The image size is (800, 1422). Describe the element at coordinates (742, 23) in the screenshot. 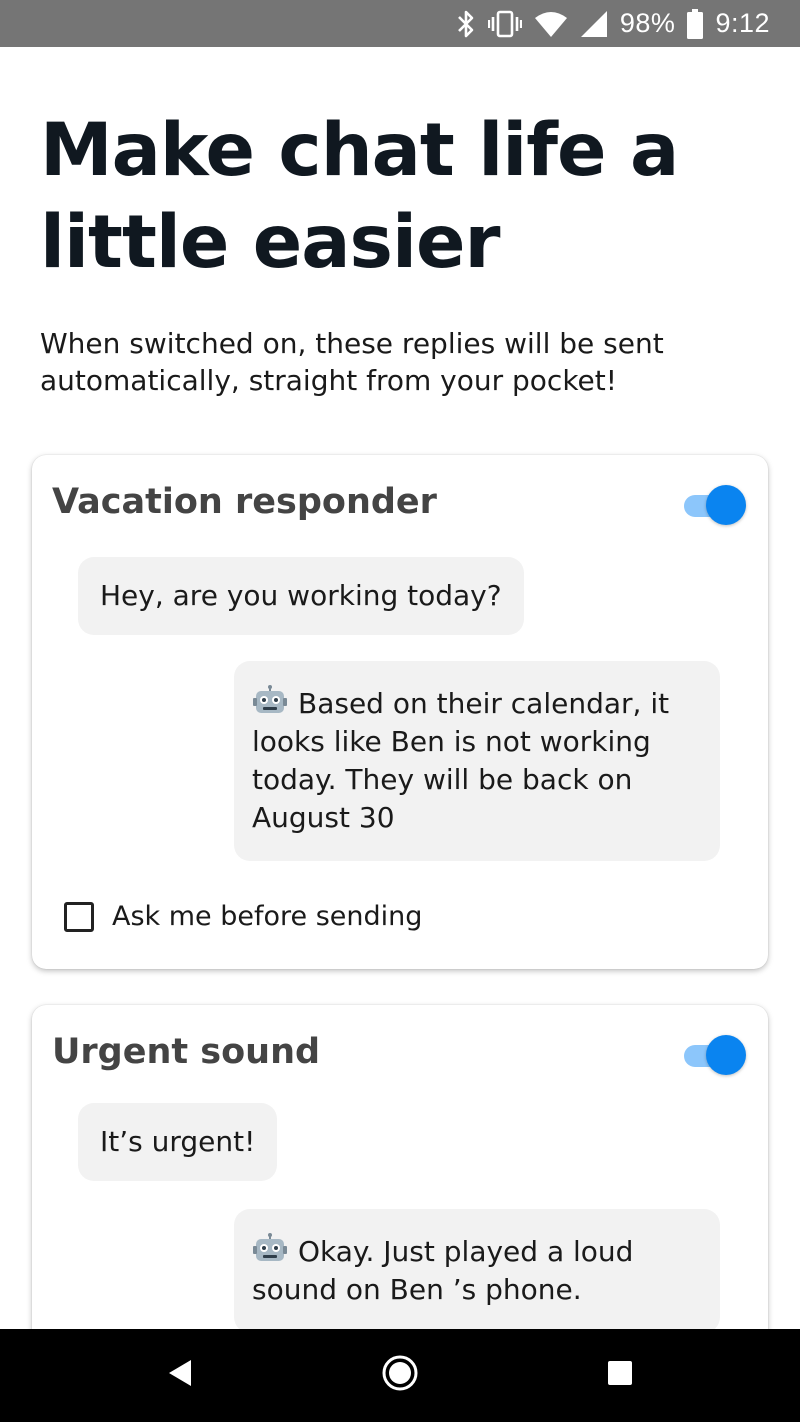

I see `status-time: 9:12` at that location.